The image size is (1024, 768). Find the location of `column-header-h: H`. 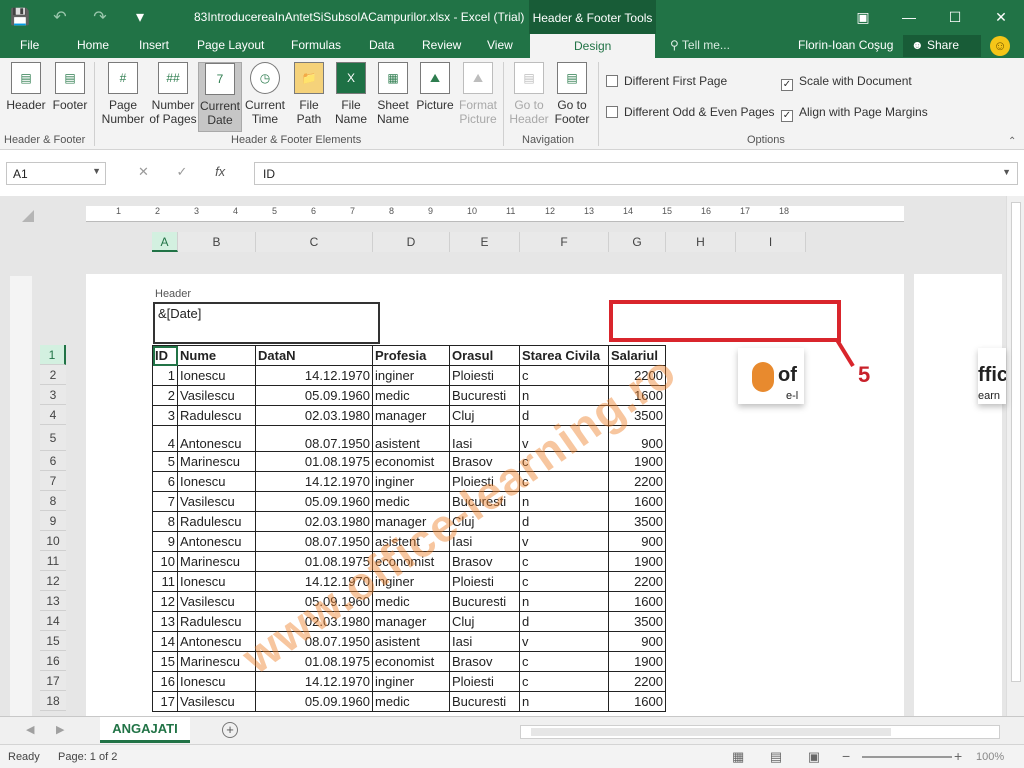

column-header-h: H is located at coordinates (701, 242).